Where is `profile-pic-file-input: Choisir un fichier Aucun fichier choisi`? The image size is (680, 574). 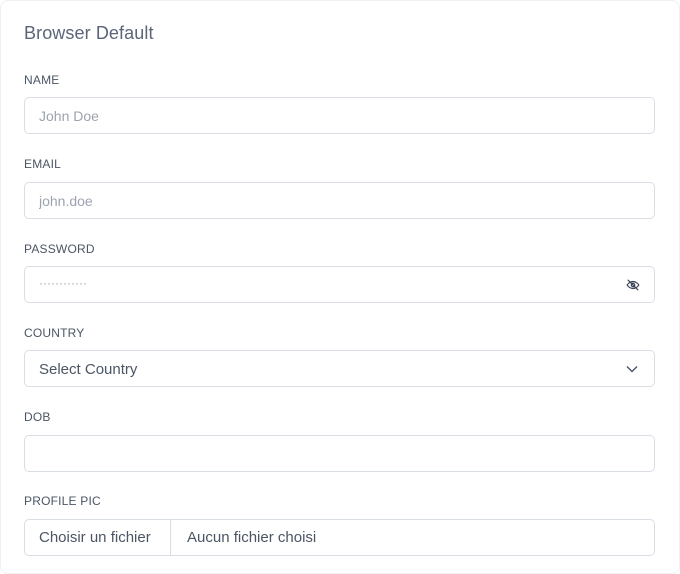
profile-pic-file-input: Choisir un fichier Aucun fichier choisi is located at coordinates (339, 537).